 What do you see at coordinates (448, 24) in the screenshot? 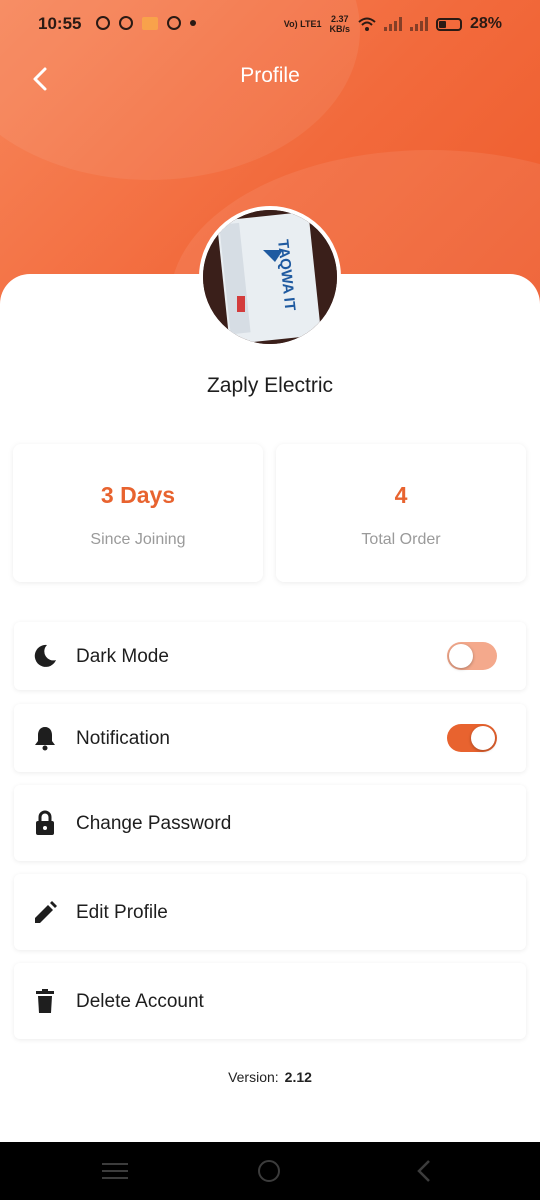
I see `battery-icon` at bounding box center [448, 24].